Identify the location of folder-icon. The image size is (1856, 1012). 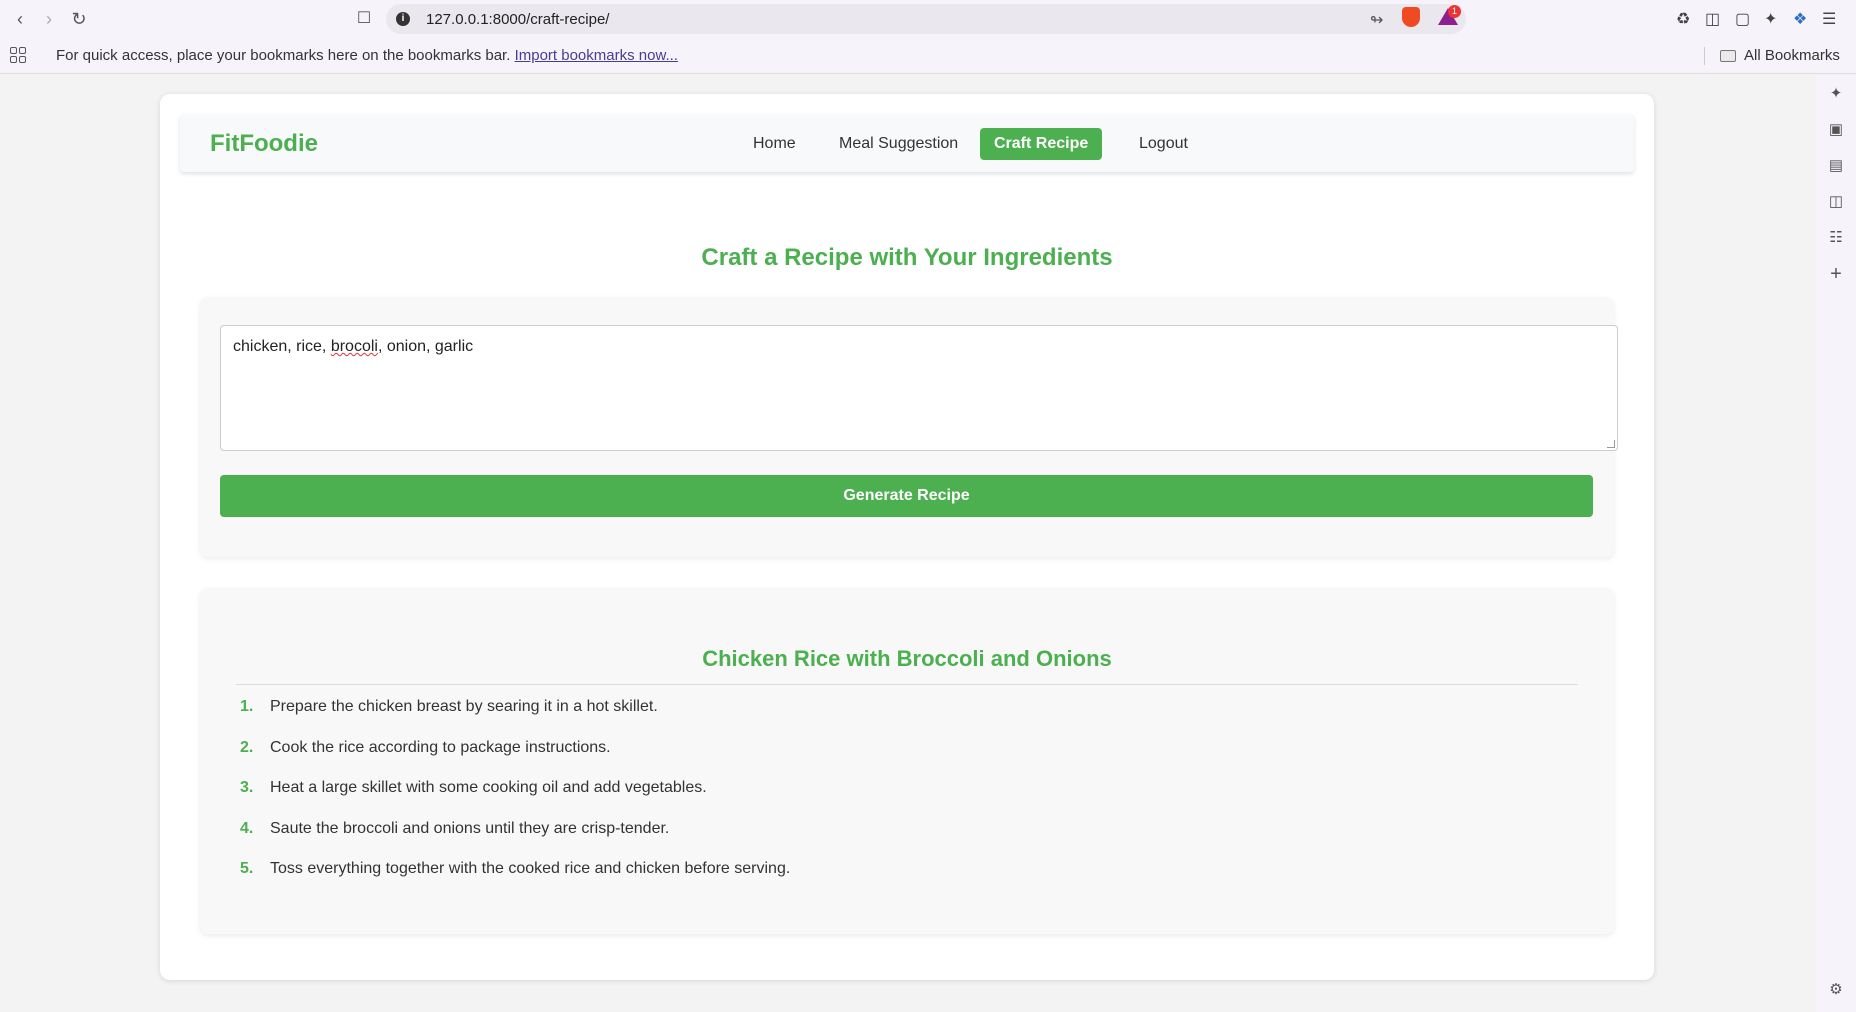
(1728, 56).